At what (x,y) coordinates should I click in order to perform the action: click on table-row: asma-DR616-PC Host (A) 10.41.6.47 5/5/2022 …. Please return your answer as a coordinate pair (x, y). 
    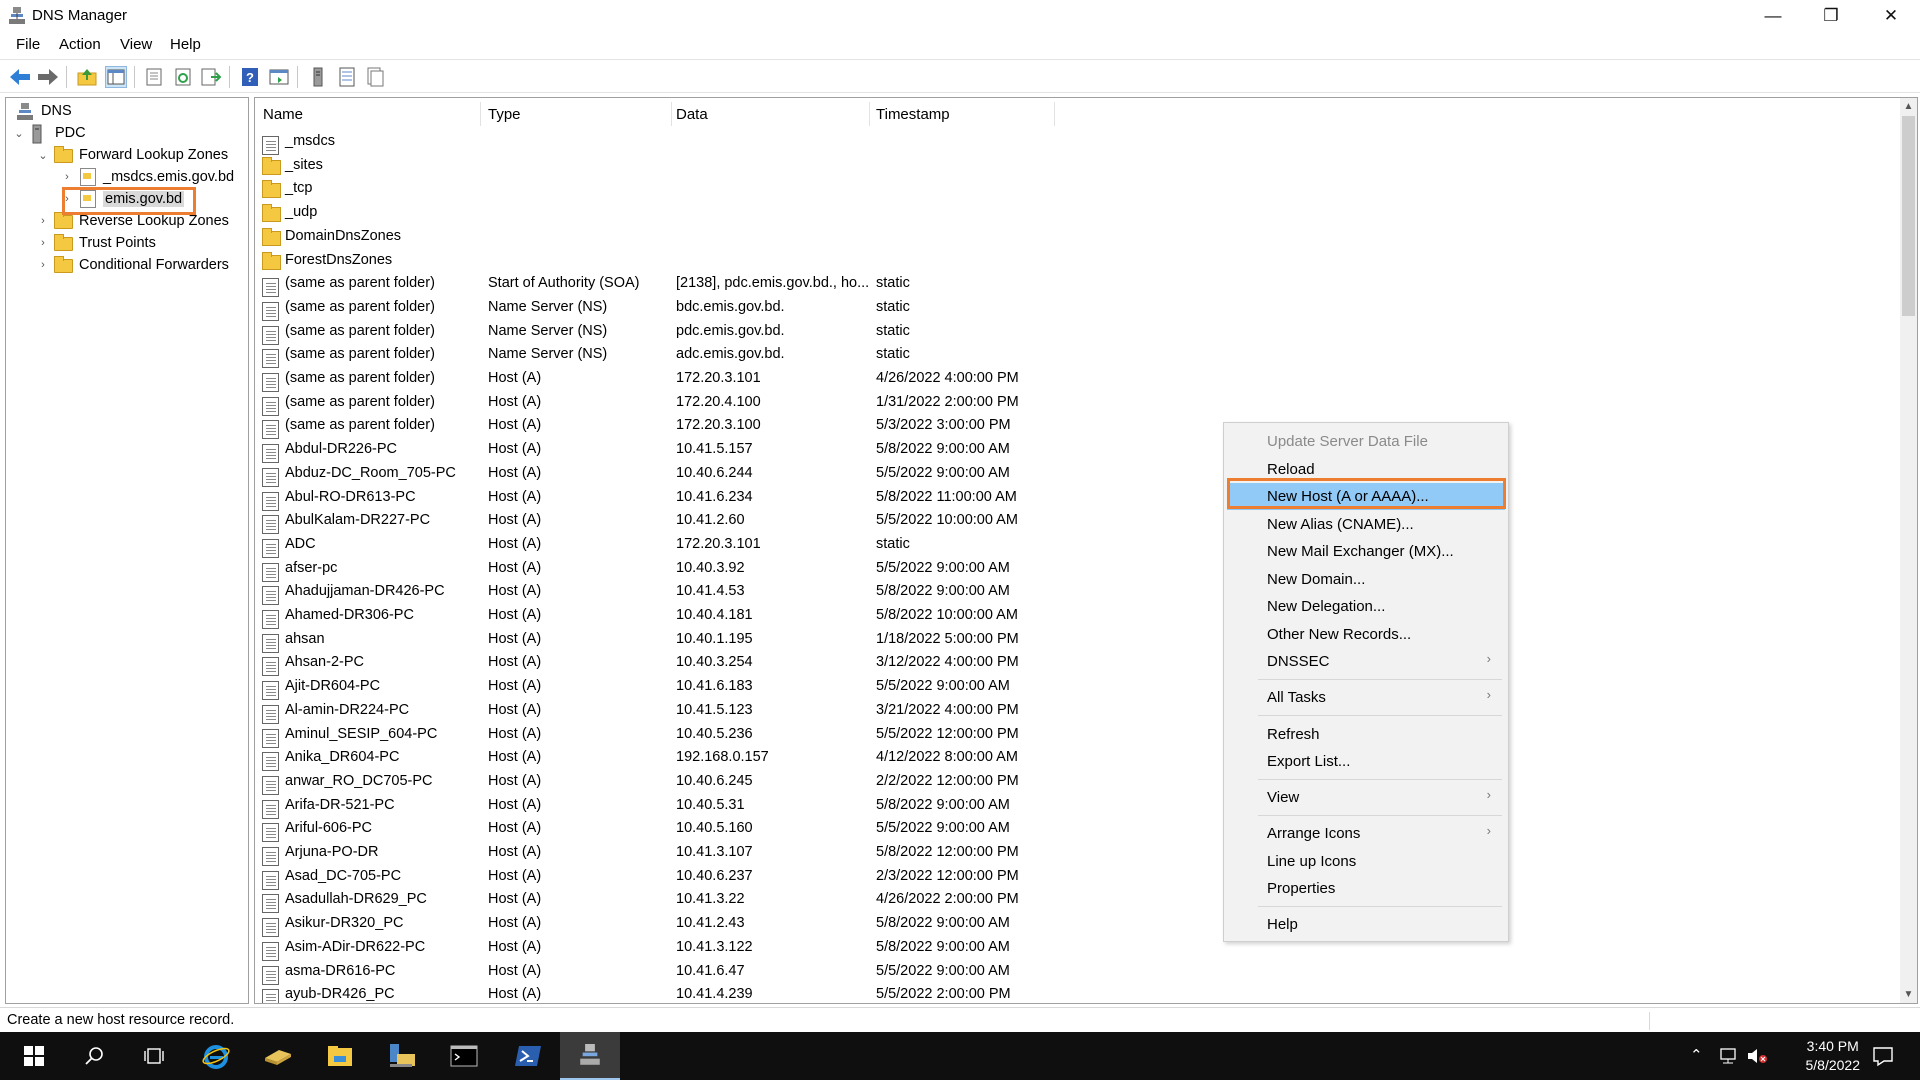
    Looking at the image, I should click on (1075, 972).